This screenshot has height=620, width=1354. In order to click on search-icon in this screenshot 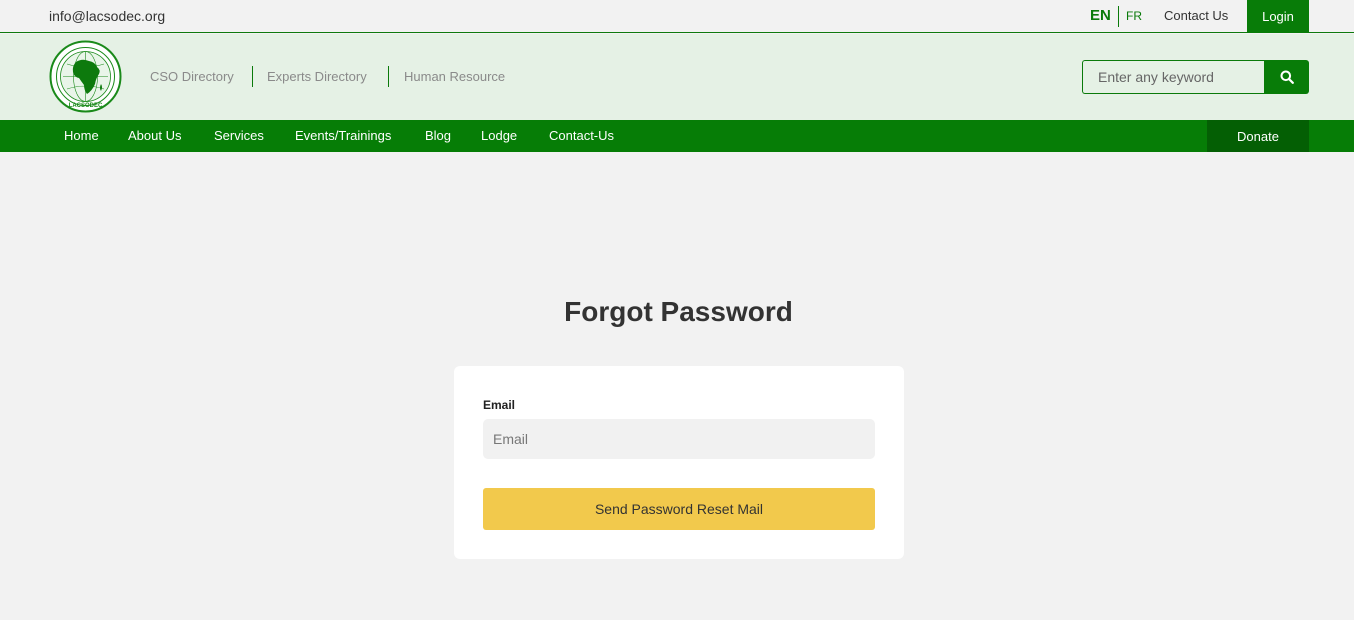, I will do `click(1287, 77)`.